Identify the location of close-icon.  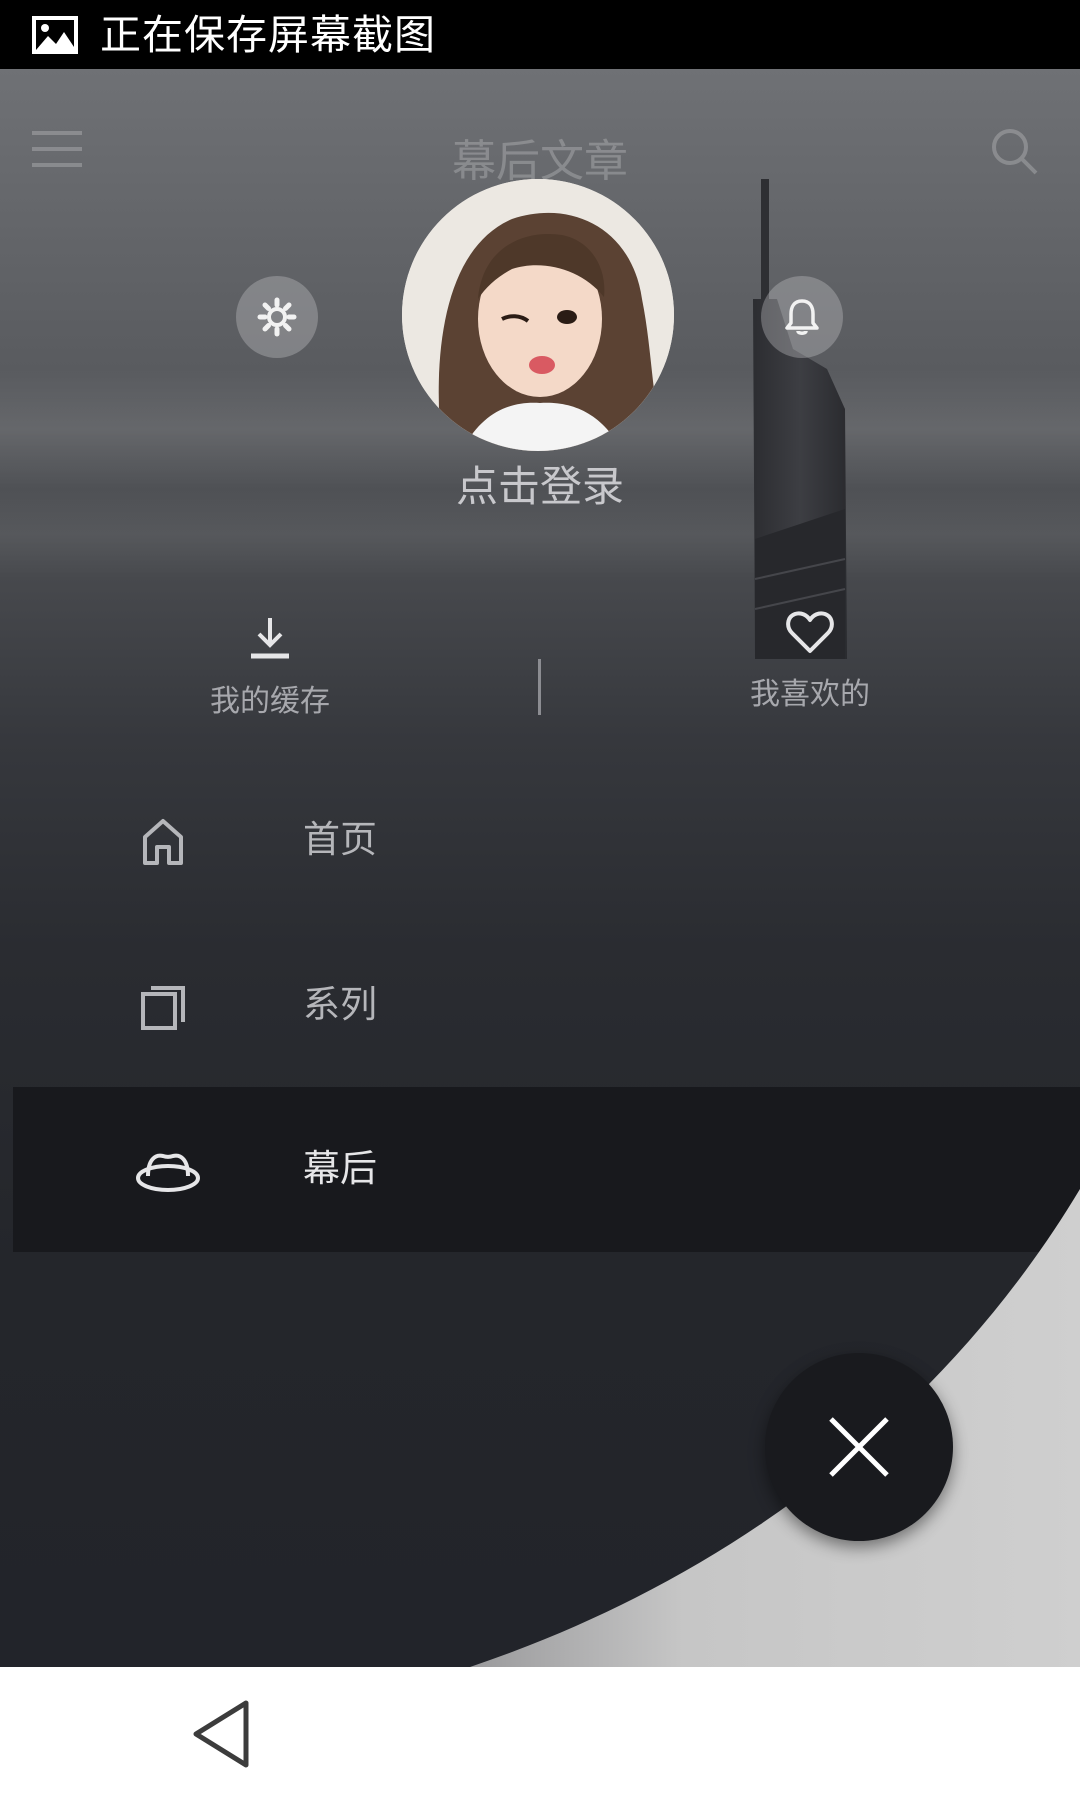
(859, 1447).